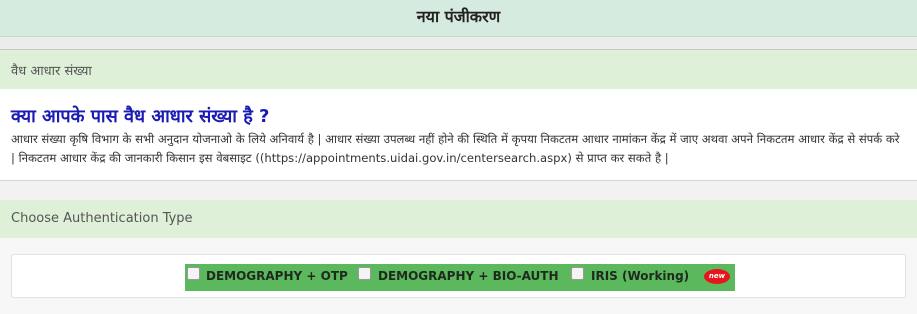  Describe the element at coordinates (277, 276) in the screenshot. I see `auth-option-demography-otp-label: DEMOGRAPHY + OTP` at that location.